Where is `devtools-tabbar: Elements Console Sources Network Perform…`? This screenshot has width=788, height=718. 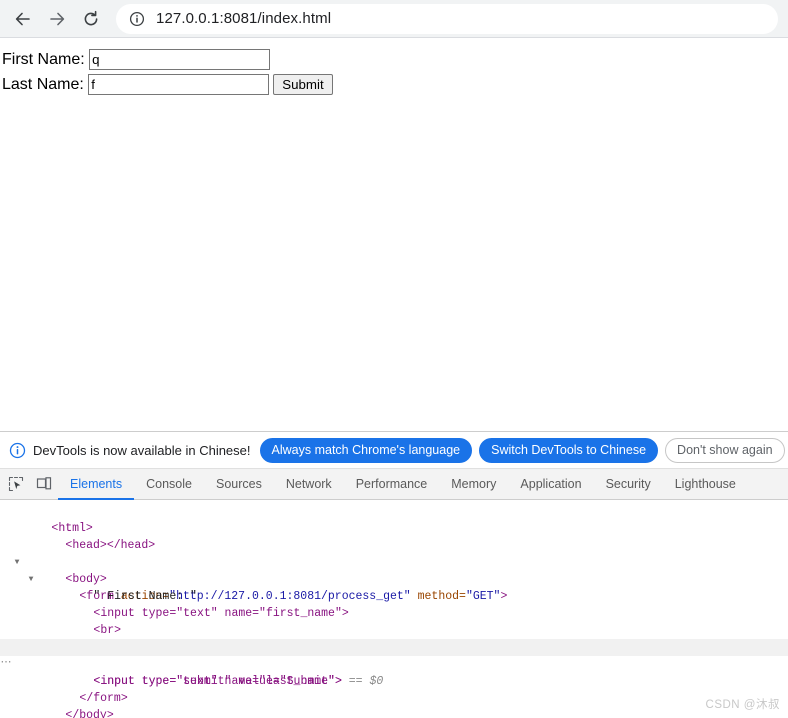
devtools-tabbar: Elements Console Sources Network Perform… is located at coordinates (394, 484).